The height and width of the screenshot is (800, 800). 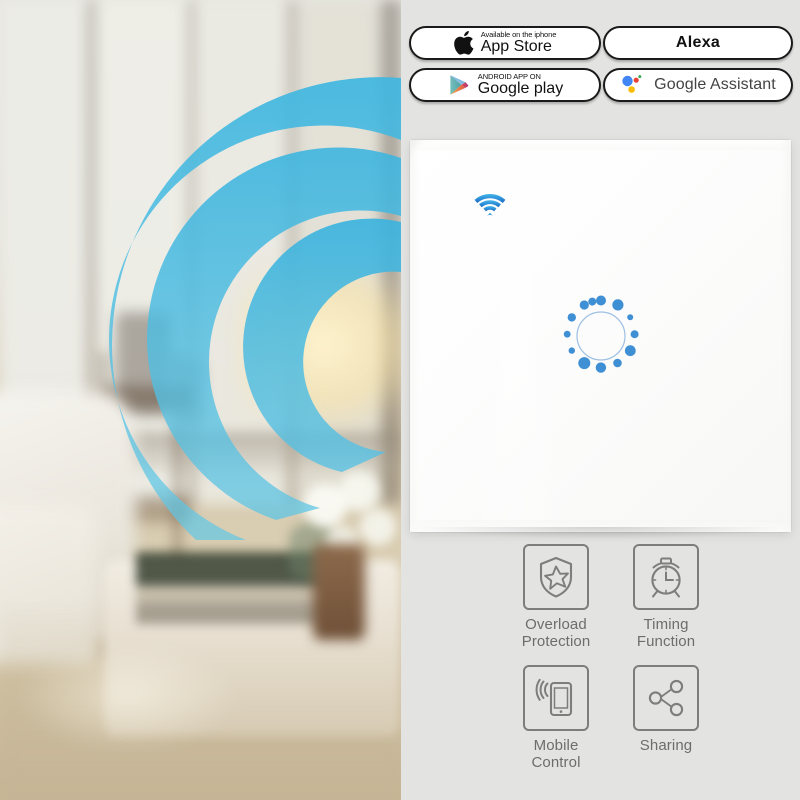 What do you see at coordinates (421, 151) in the screenshot?
I see `plate-bevel-corner` at bounding box center [421, 151].